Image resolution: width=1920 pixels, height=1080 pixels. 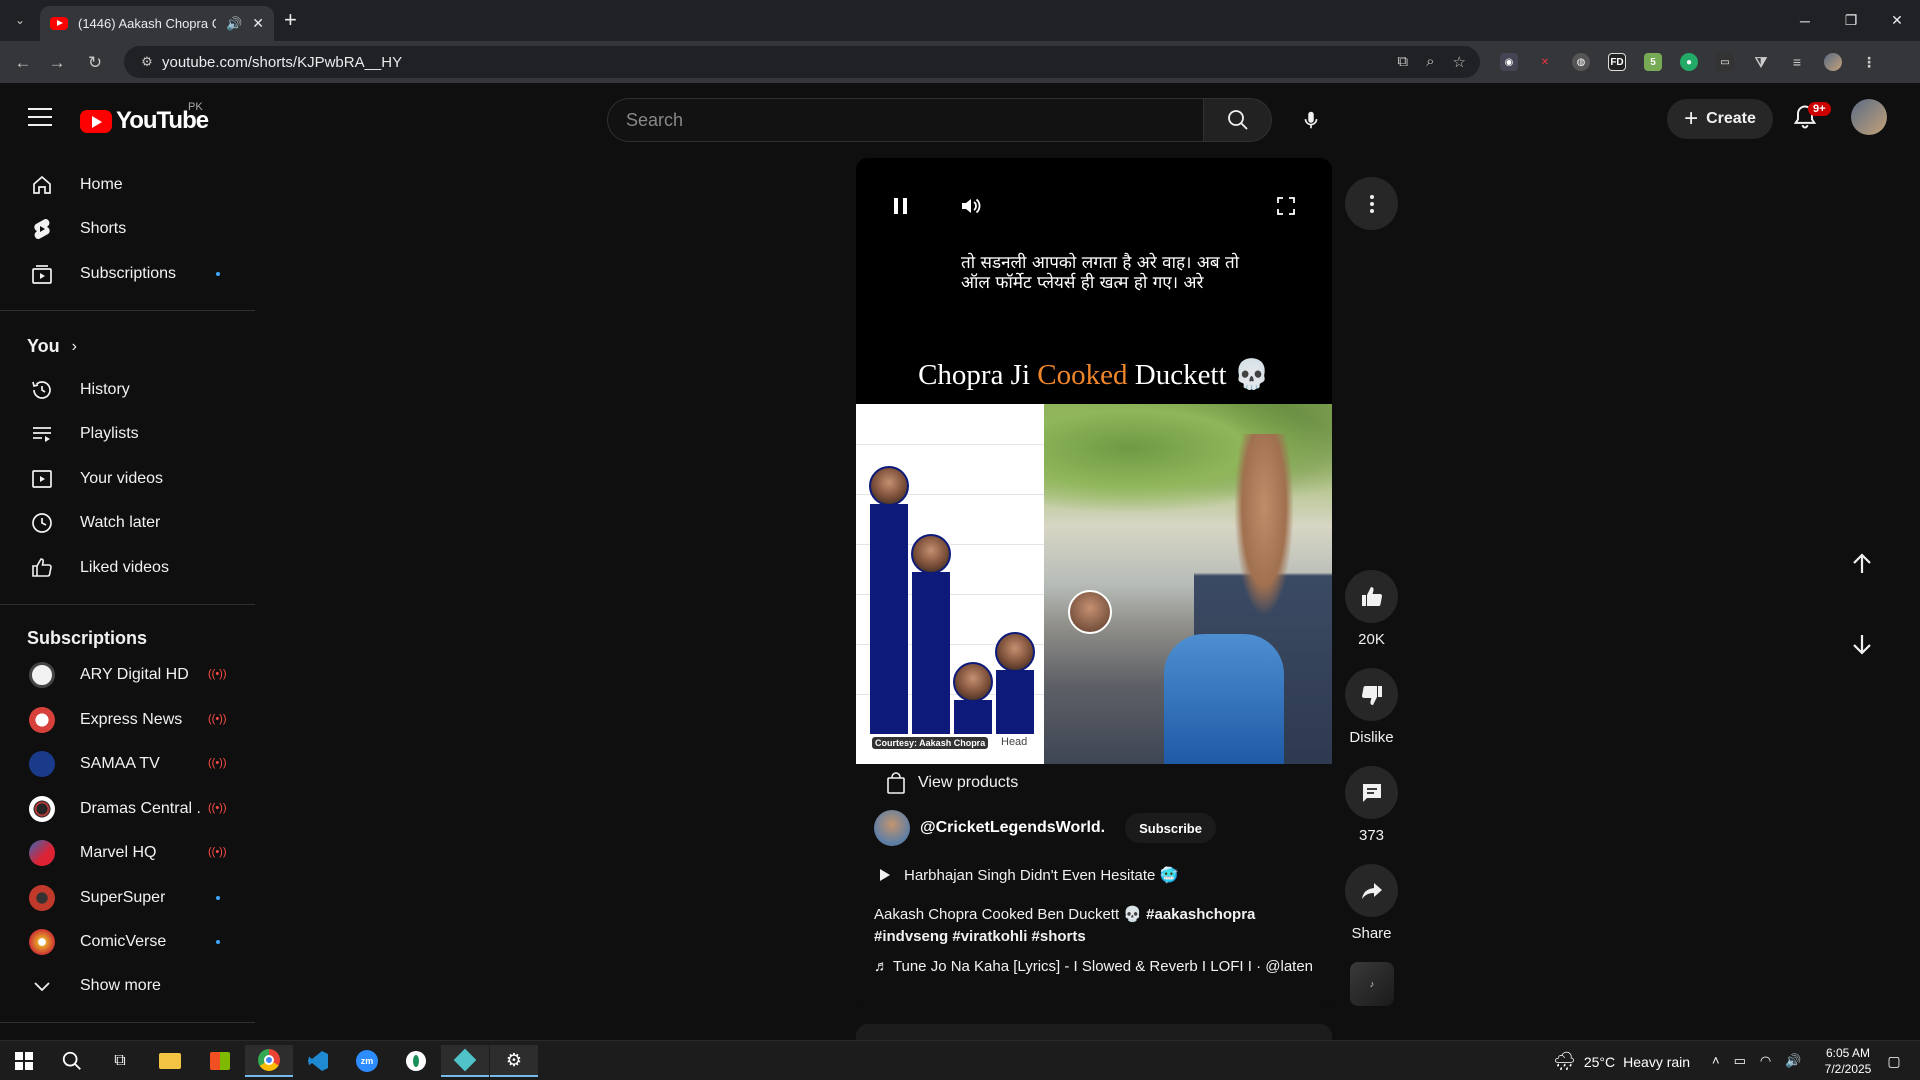 I want to click on action-center-icon: ▢, so click(x=1894, y=1061).